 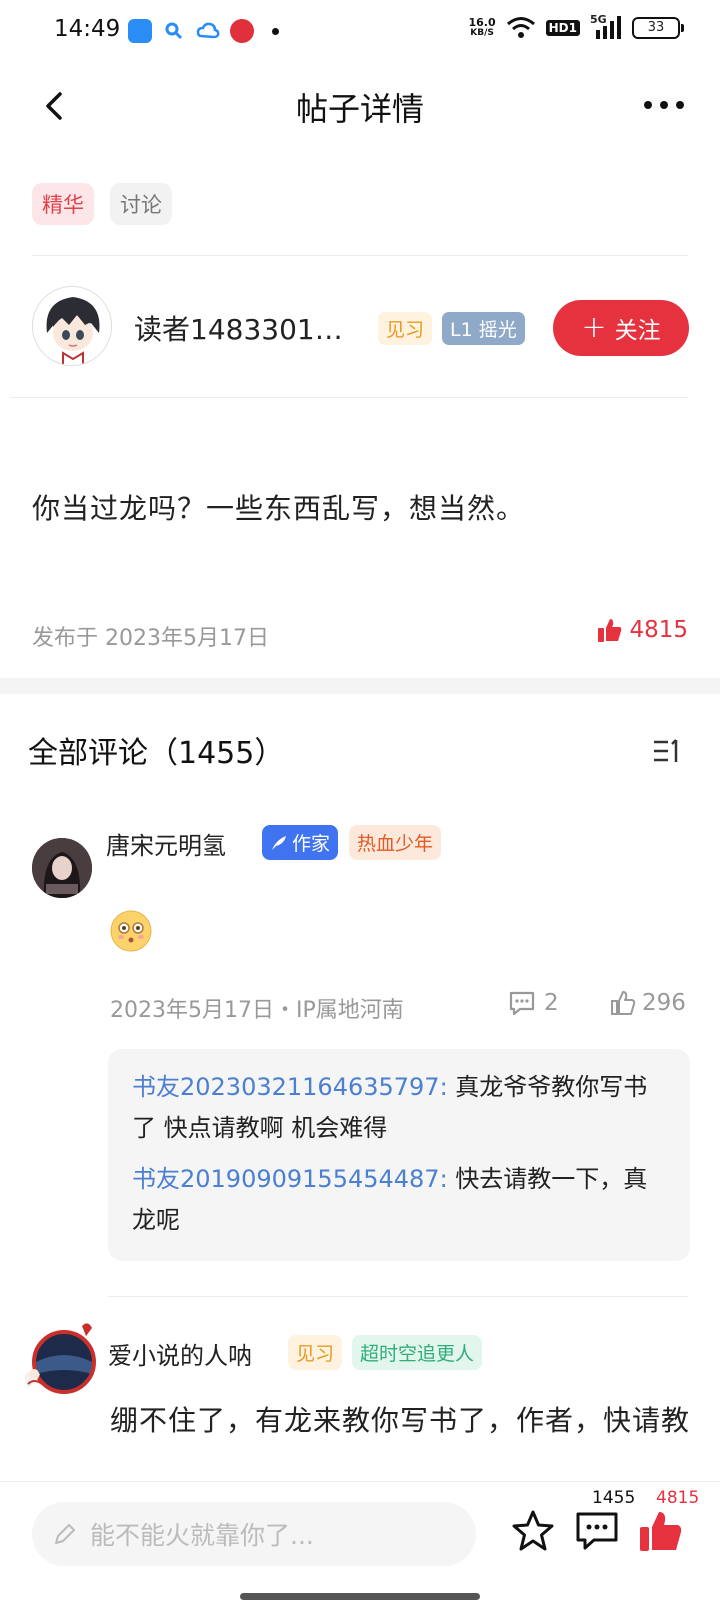 I want to click on reply-user: 书友20230321164635797:, so click(x=290, y=1087).